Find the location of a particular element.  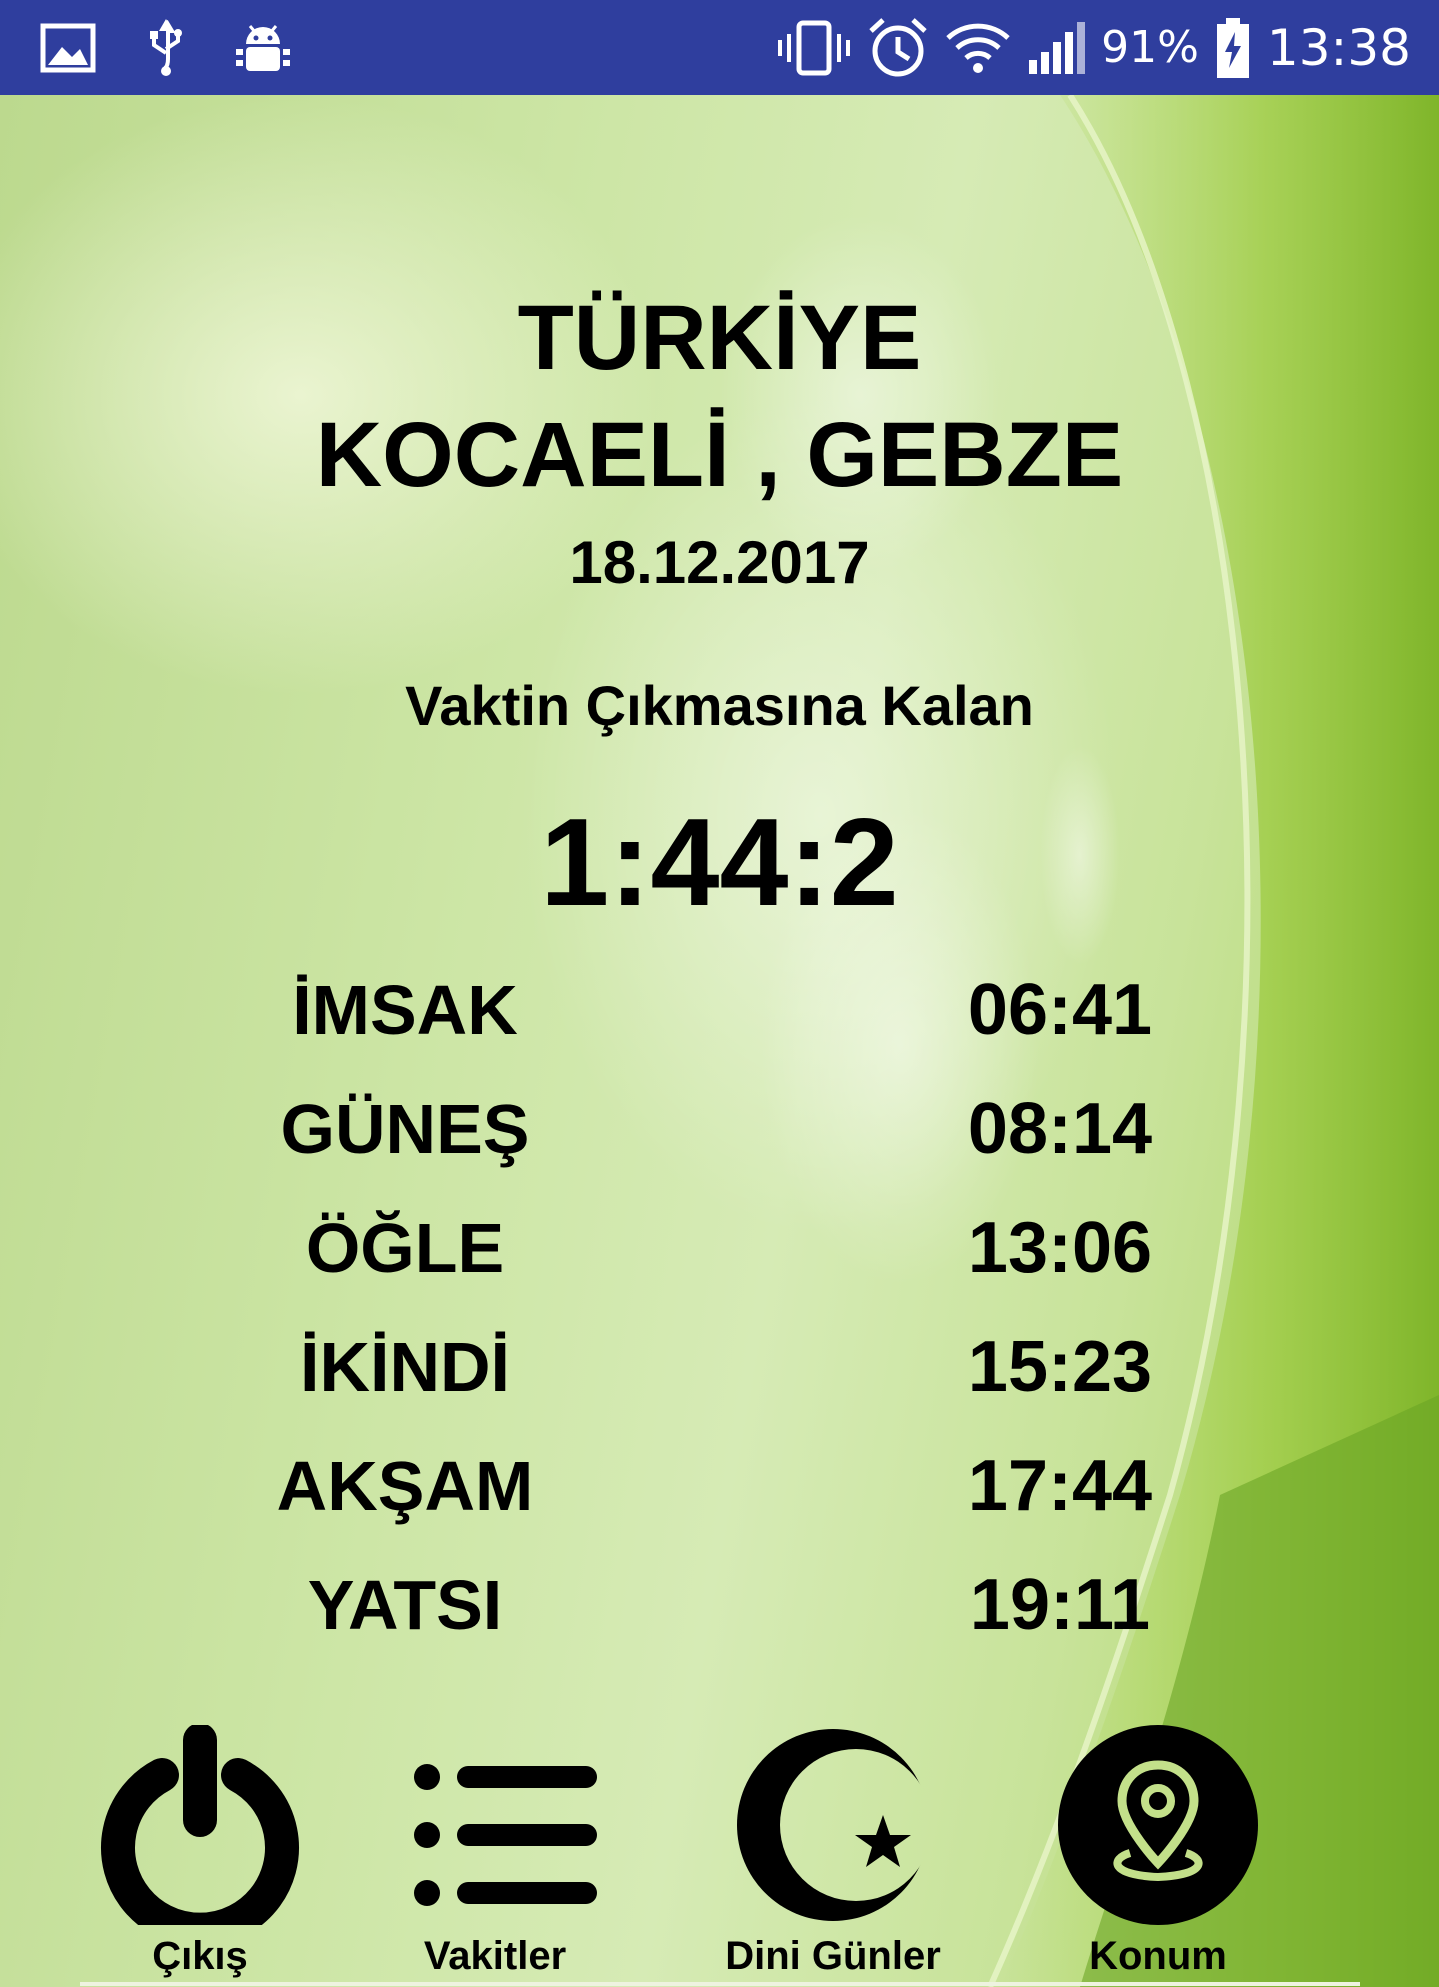

nav-religious-days-button: Dini Günler is located at coordinates (833, 1851).